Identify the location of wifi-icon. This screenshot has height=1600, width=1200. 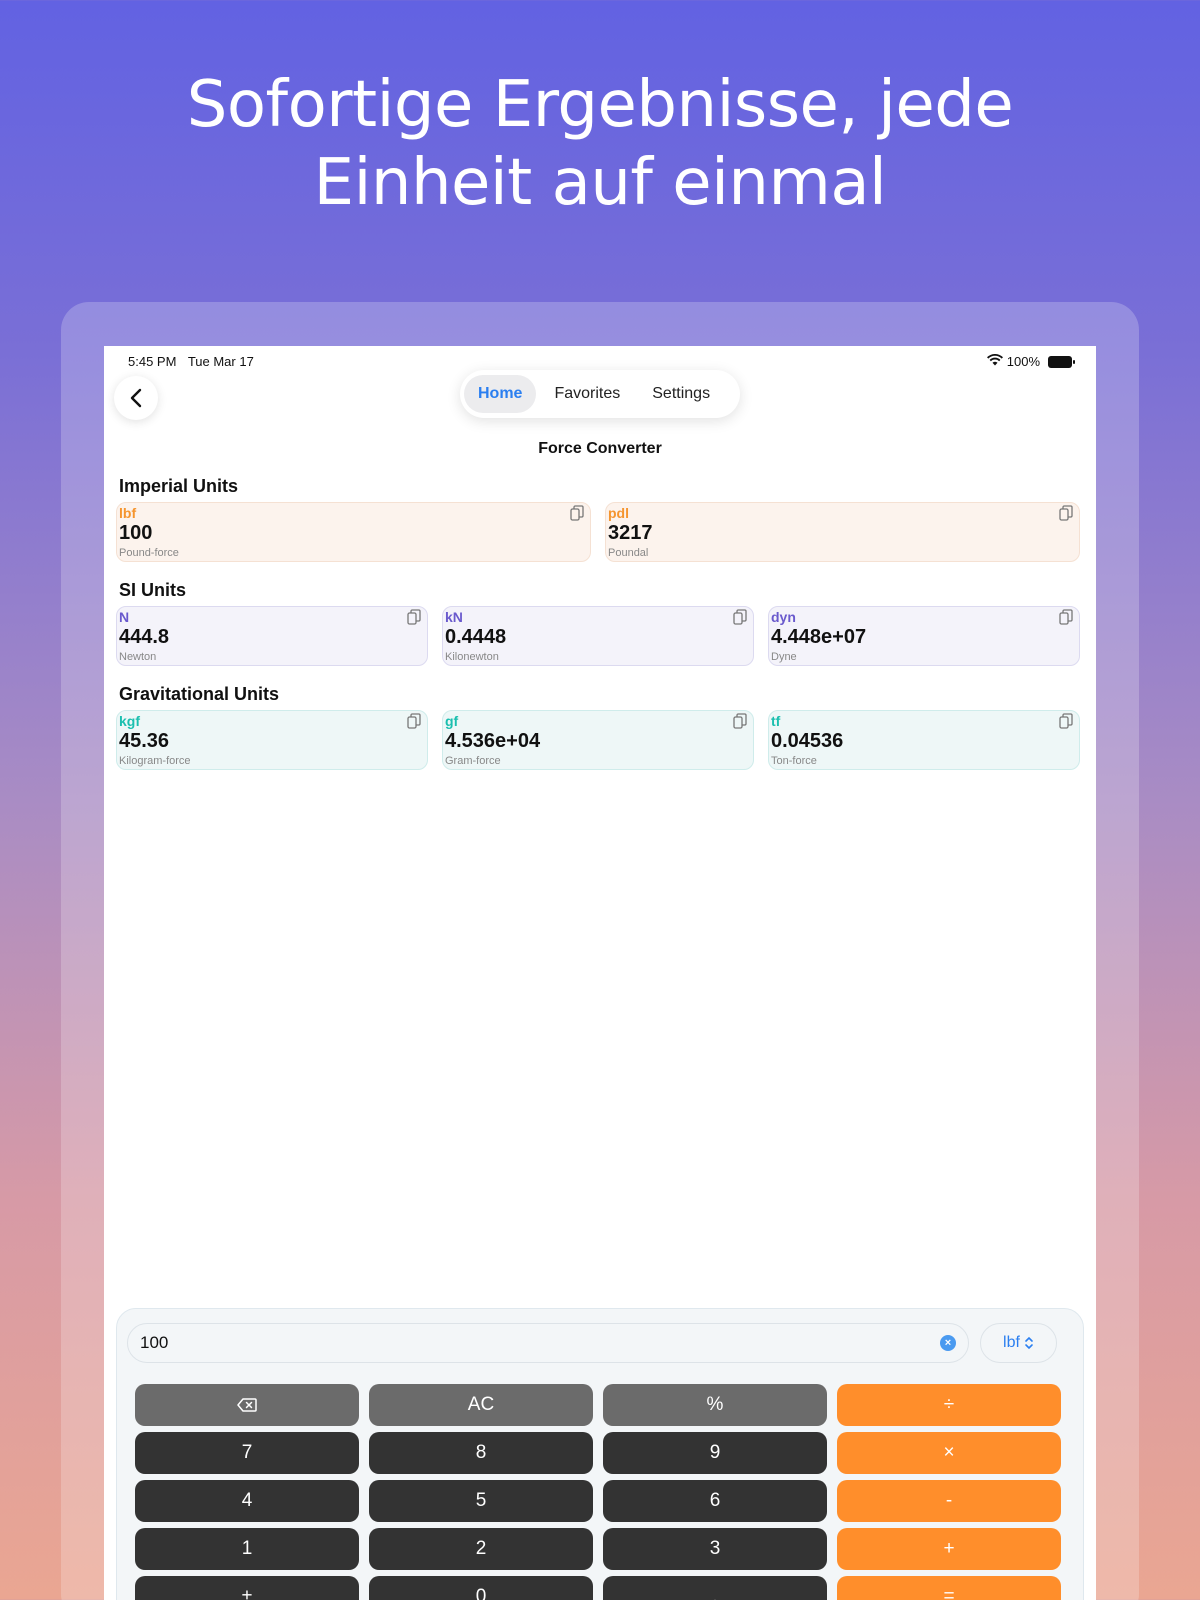
(994, 361).